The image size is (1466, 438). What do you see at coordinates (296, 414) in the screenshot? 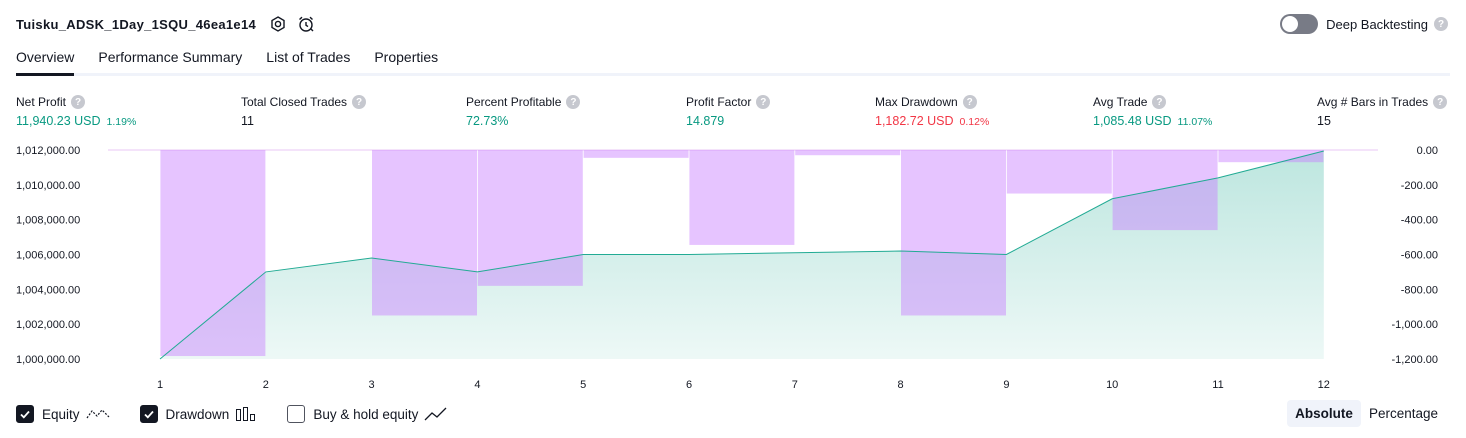
I see `buy-hold-checkbox` at bounding box center [296, 414].